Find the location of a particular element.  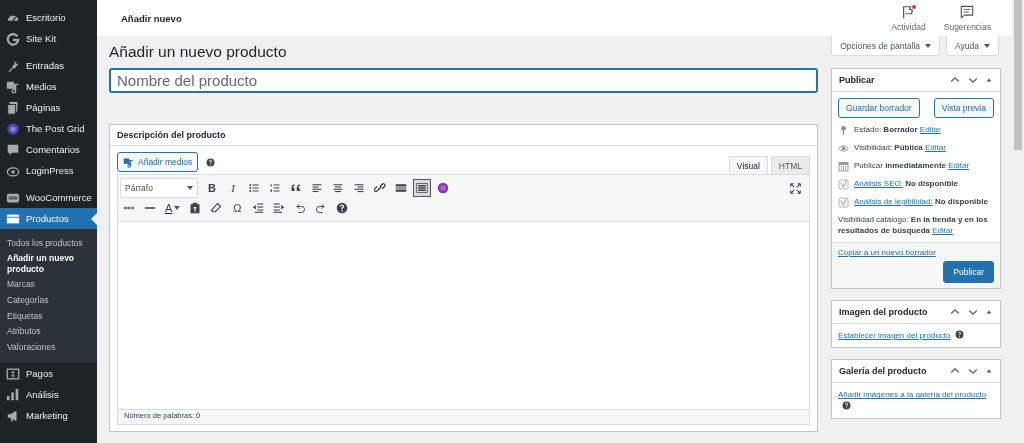

title-field: Nombre del producto is located at coordinates (463, 80).